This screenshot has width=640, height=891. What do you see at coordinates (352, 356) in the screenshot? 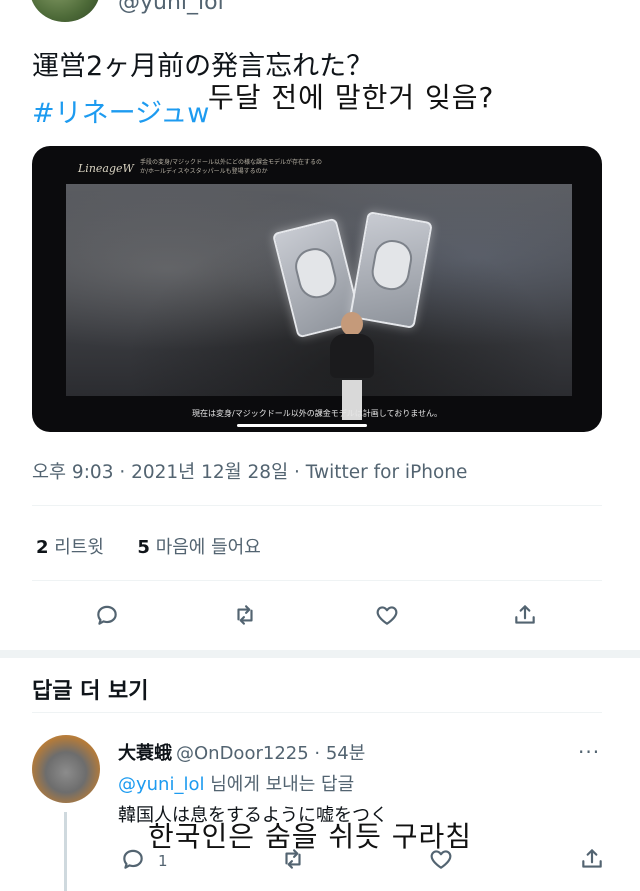
I see `presenter-body` at bounding box center [352, 356].